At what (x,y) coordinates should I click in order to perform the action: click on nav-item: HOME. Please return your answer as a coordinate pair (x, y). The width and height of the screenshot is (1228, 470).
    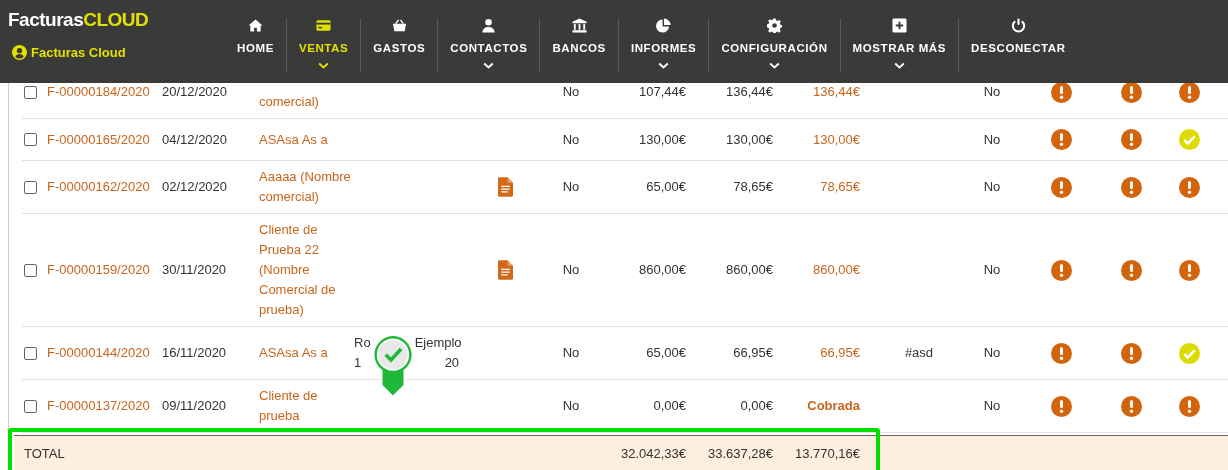
    Looking at the image, I should click on (255, 45).